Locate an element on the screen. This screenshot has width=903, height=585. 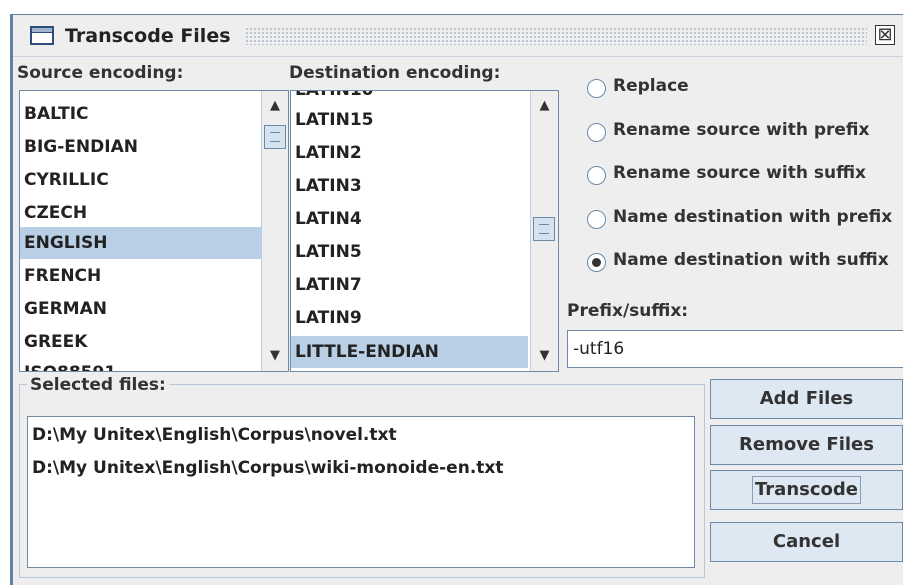
list-item-selected: ENGLISH is located at coordinates (154, 243).